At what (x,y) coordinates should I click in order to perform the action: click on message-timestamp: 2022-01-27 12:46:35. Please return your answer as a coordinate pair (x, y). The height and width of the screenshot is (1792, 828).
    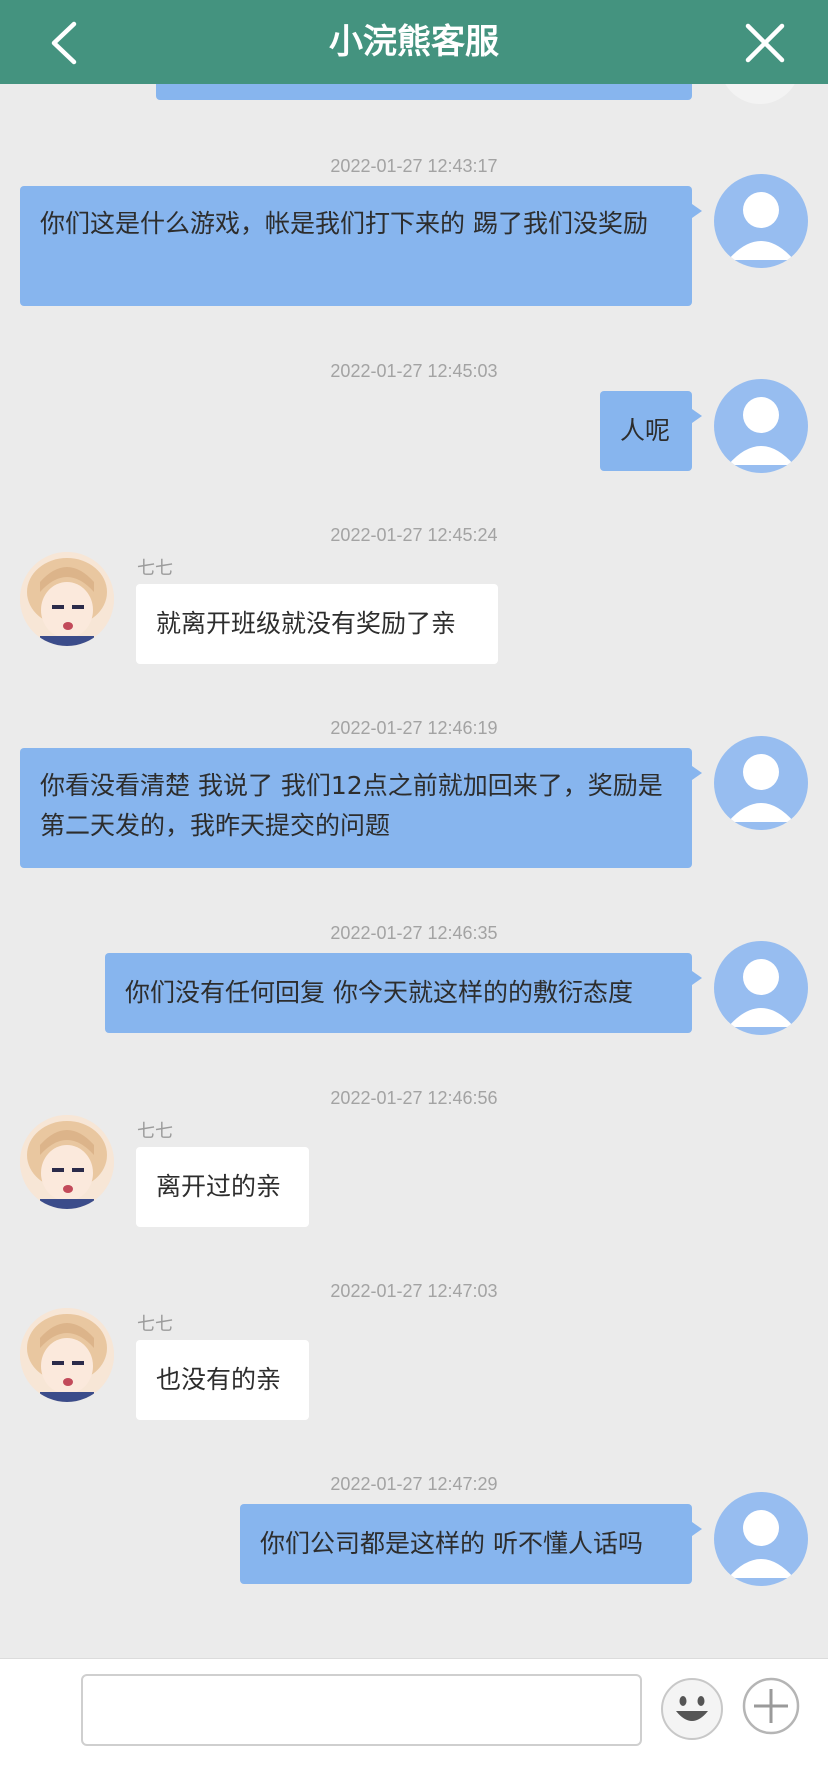
    Looking at the image, I should click on (414, 933).